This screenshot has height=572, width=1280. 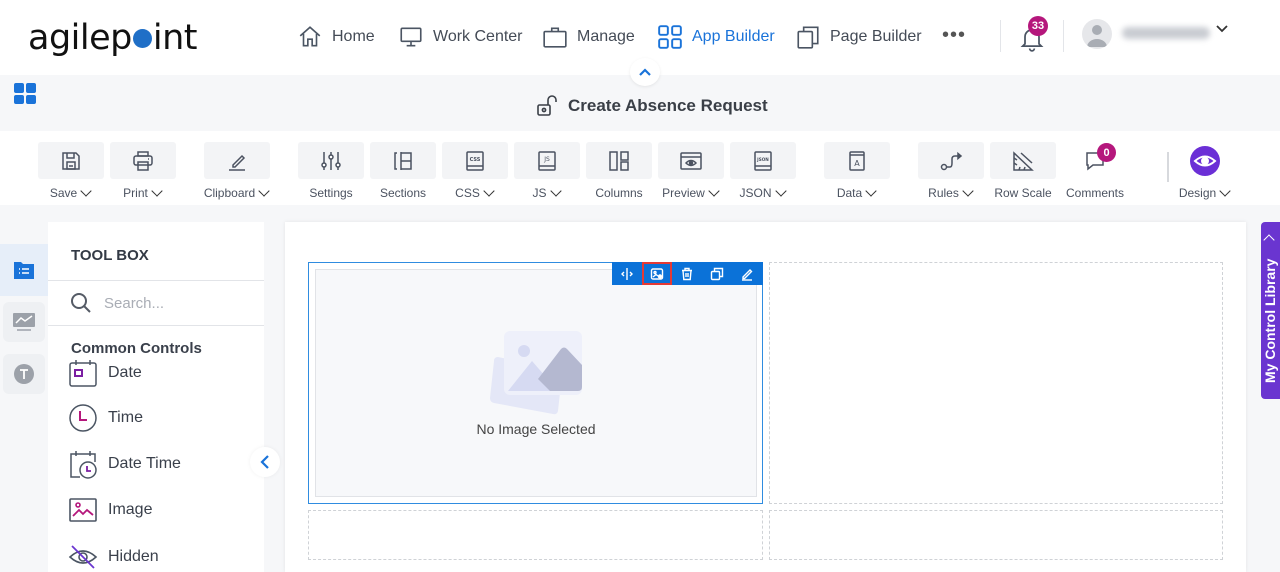 I want to click on js-button: JS JS, so click(x=547, y=171).